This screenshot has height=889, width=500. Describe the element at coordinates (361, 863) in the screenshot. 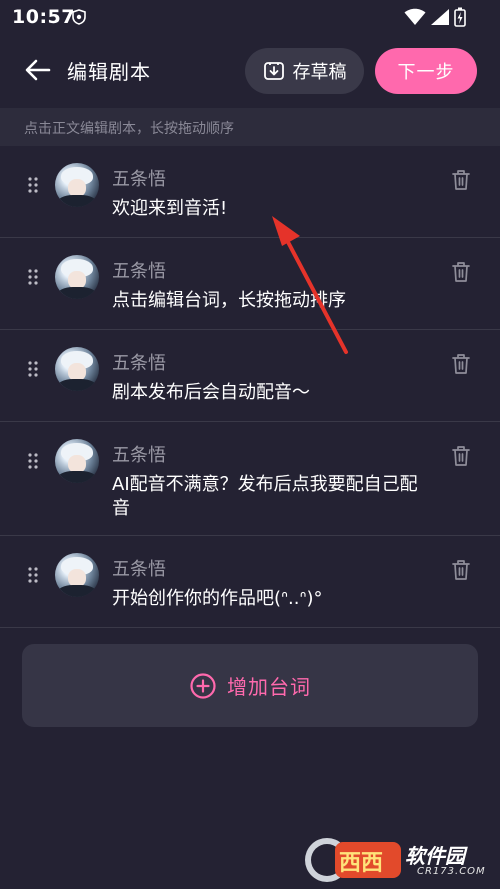

I see `watermark-badge-text: 西西` at that location.